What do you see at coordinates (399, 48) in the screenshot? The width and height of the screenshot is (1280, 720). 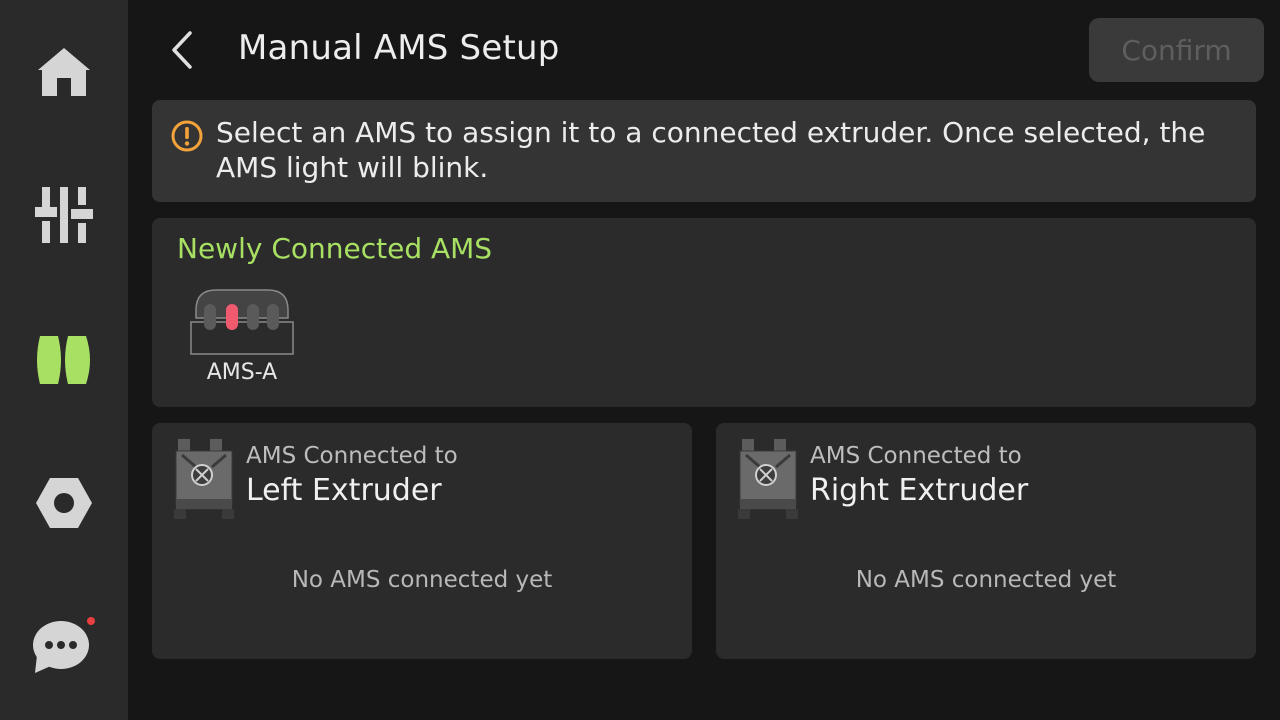 I see `page-title: Manual AMS Setup` at bounding box center [399, 48].